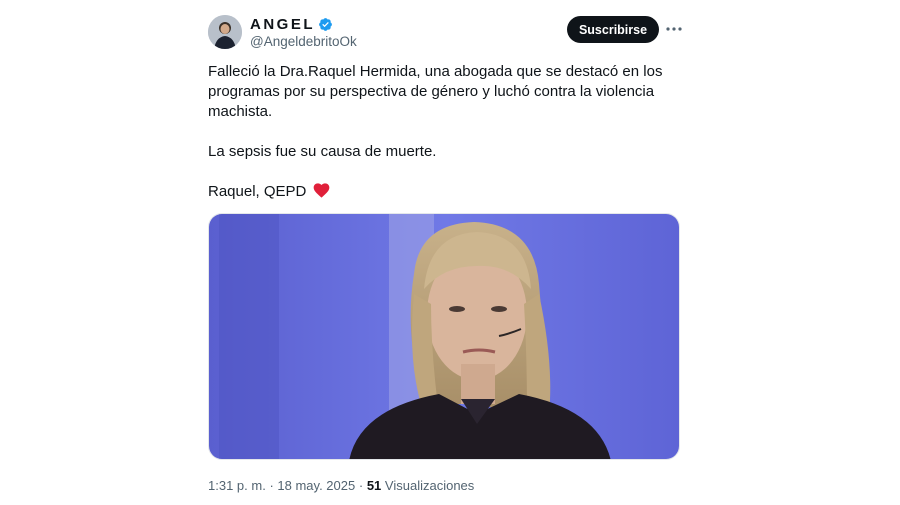 This screenshot has height=505, width=900. I want to click on subscribe-button: Suscribirse, so click(613, 29).